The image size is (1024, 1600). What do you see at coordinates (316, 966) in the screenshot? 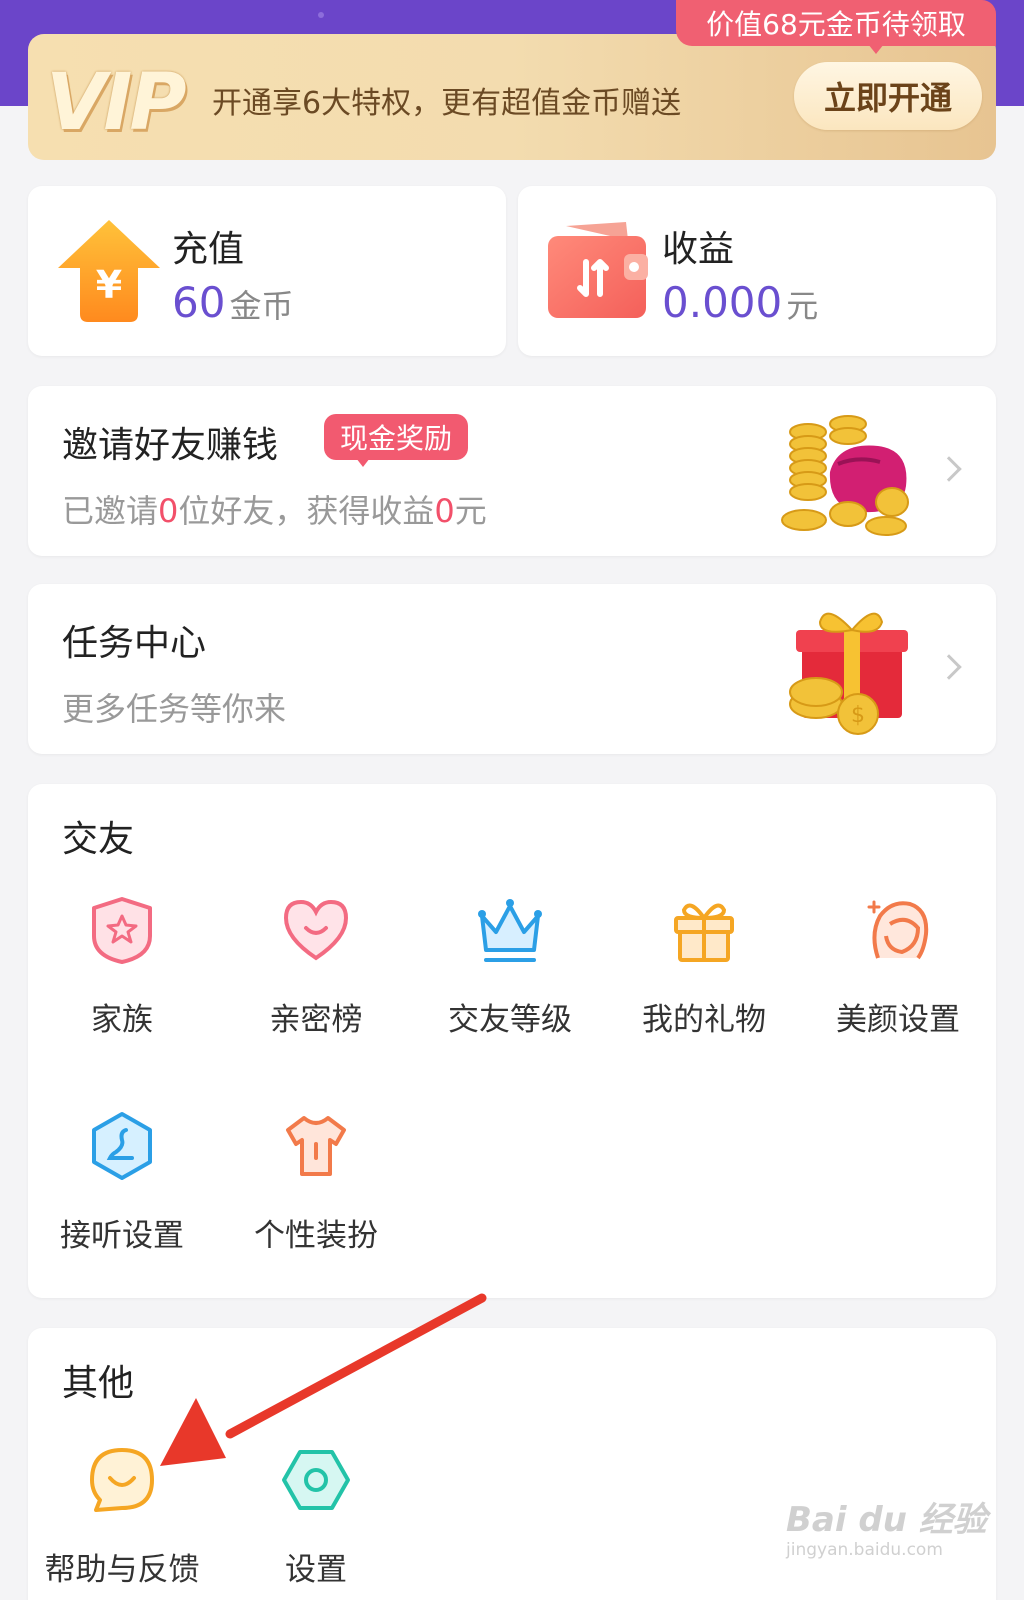
I see `social-item-intimacy-rank: 亲密榜` at bounding box center [316, 966].